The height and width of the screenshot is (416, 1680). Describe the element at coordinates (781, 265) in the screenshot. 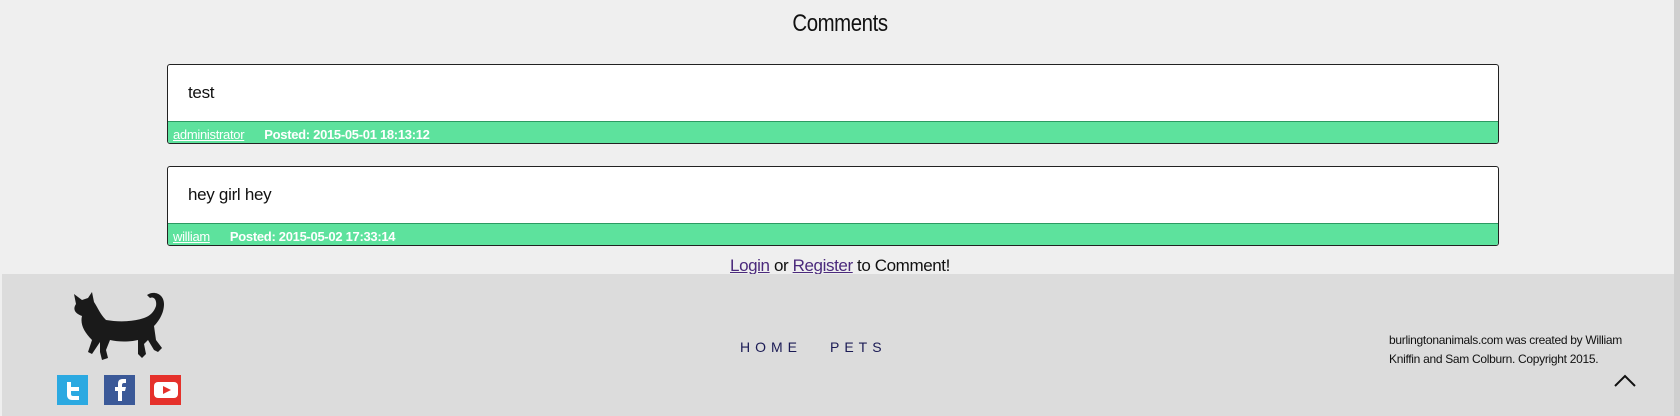

I see `or-text: or` at that location.